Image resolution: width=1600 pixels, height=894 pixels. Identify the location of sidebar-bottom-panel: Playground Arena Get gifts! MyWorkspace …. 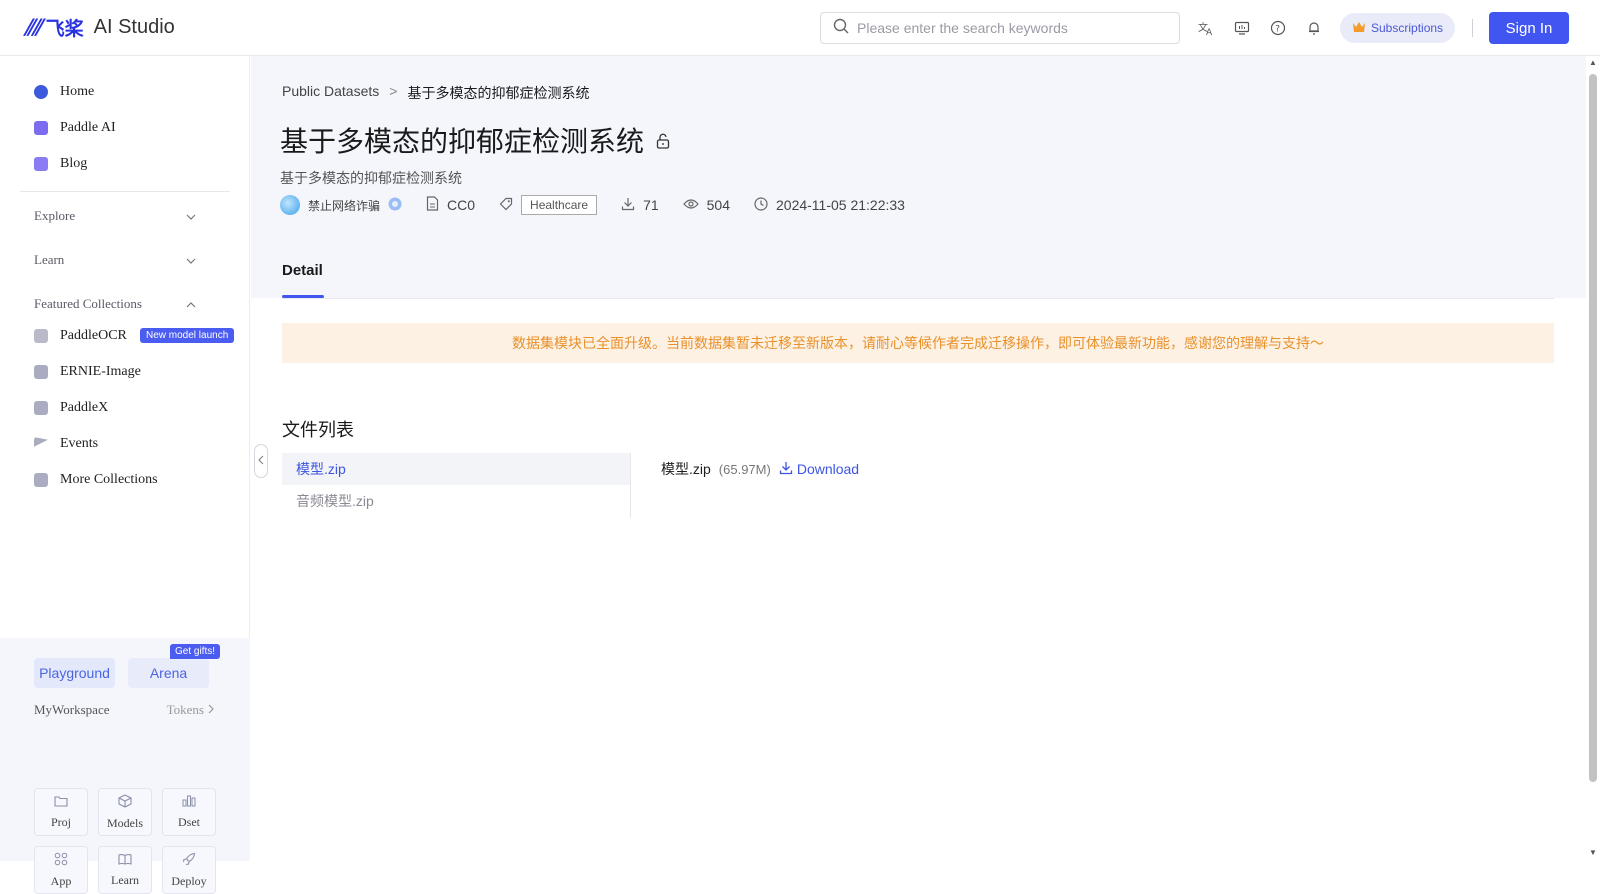
(125, 766).